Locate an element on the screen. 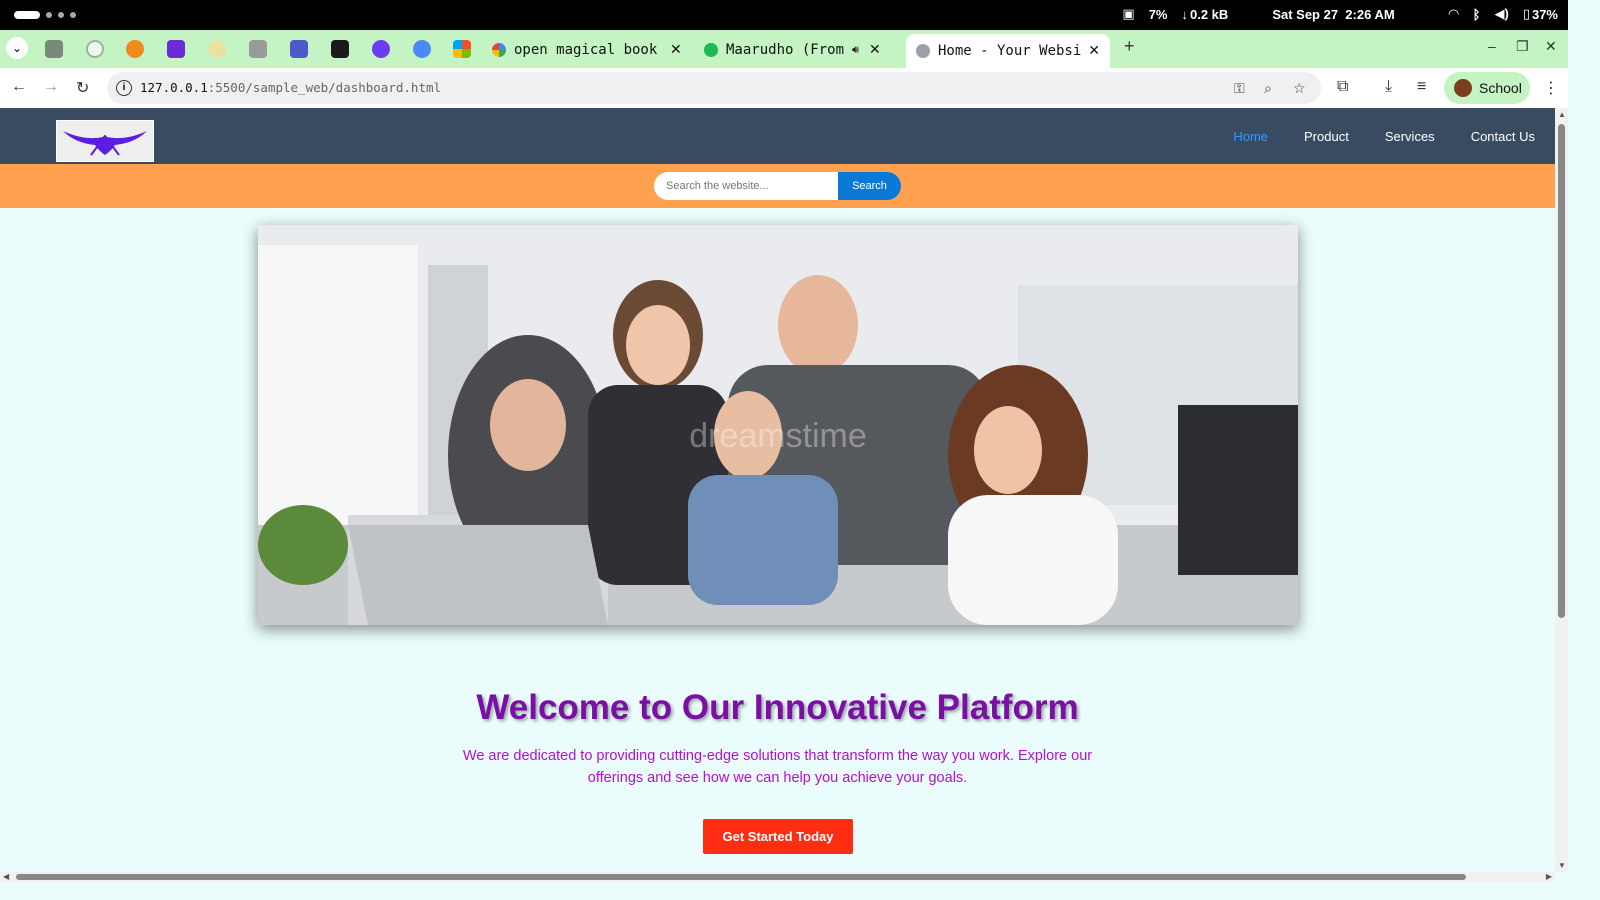 This screenshot has width=1600, height=900. avatar is located at coordinates (1463, 88).